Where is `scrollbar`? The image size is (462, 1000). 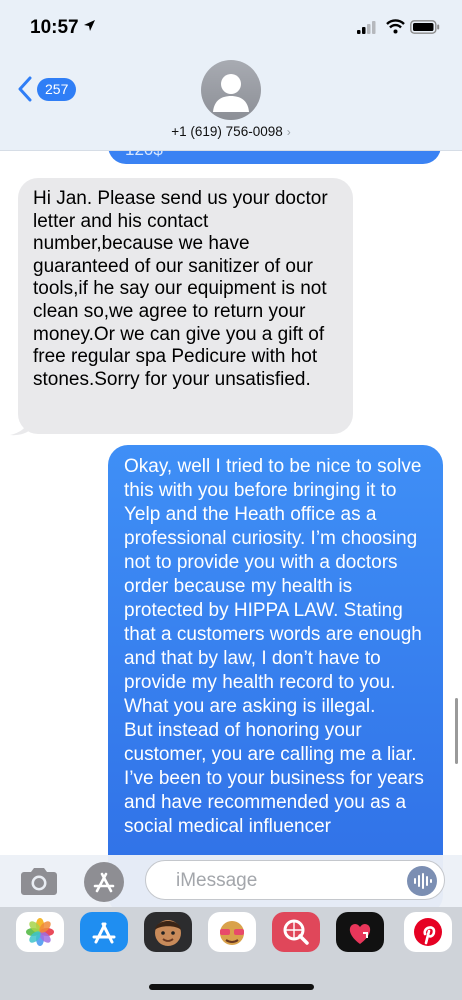
scrollbar is located at coordinates (456, 731).